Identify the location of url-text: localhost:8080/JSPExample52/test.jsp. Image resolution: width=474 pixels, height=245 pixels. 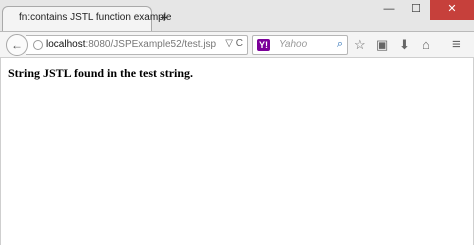
(131, 44).